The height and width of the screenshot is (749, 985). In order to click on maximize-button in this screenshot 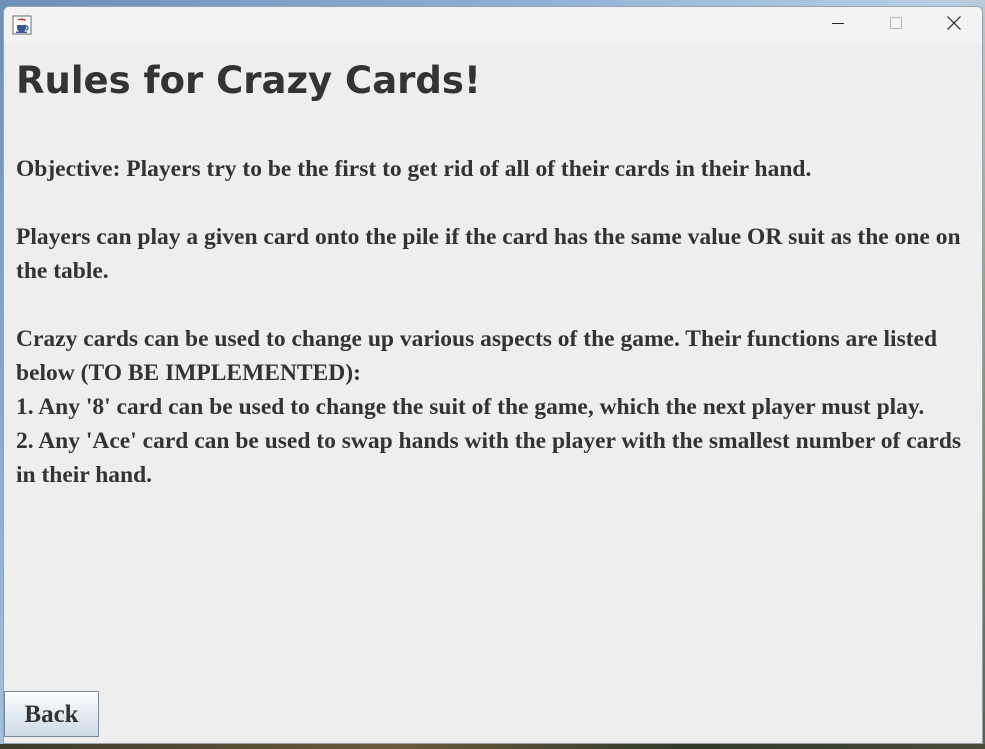, I will do `click(896, 25)`.